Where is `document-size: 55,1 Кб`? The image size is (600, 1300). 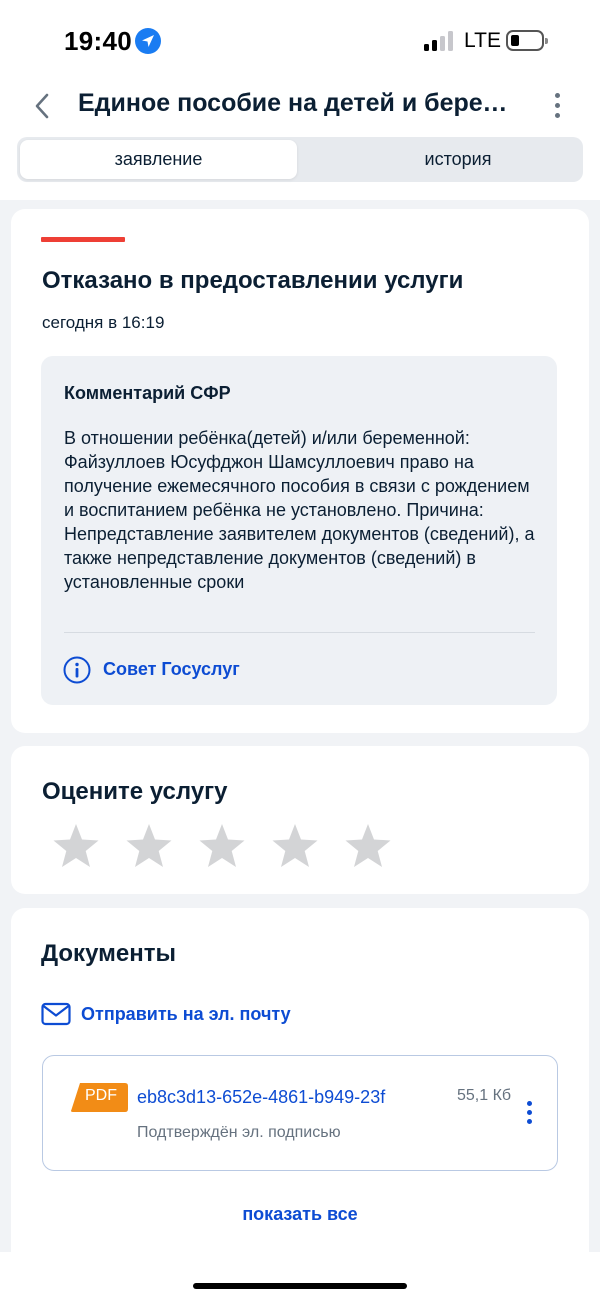 document-size: 55,1 Кб is located at coordinates (484, 1095).